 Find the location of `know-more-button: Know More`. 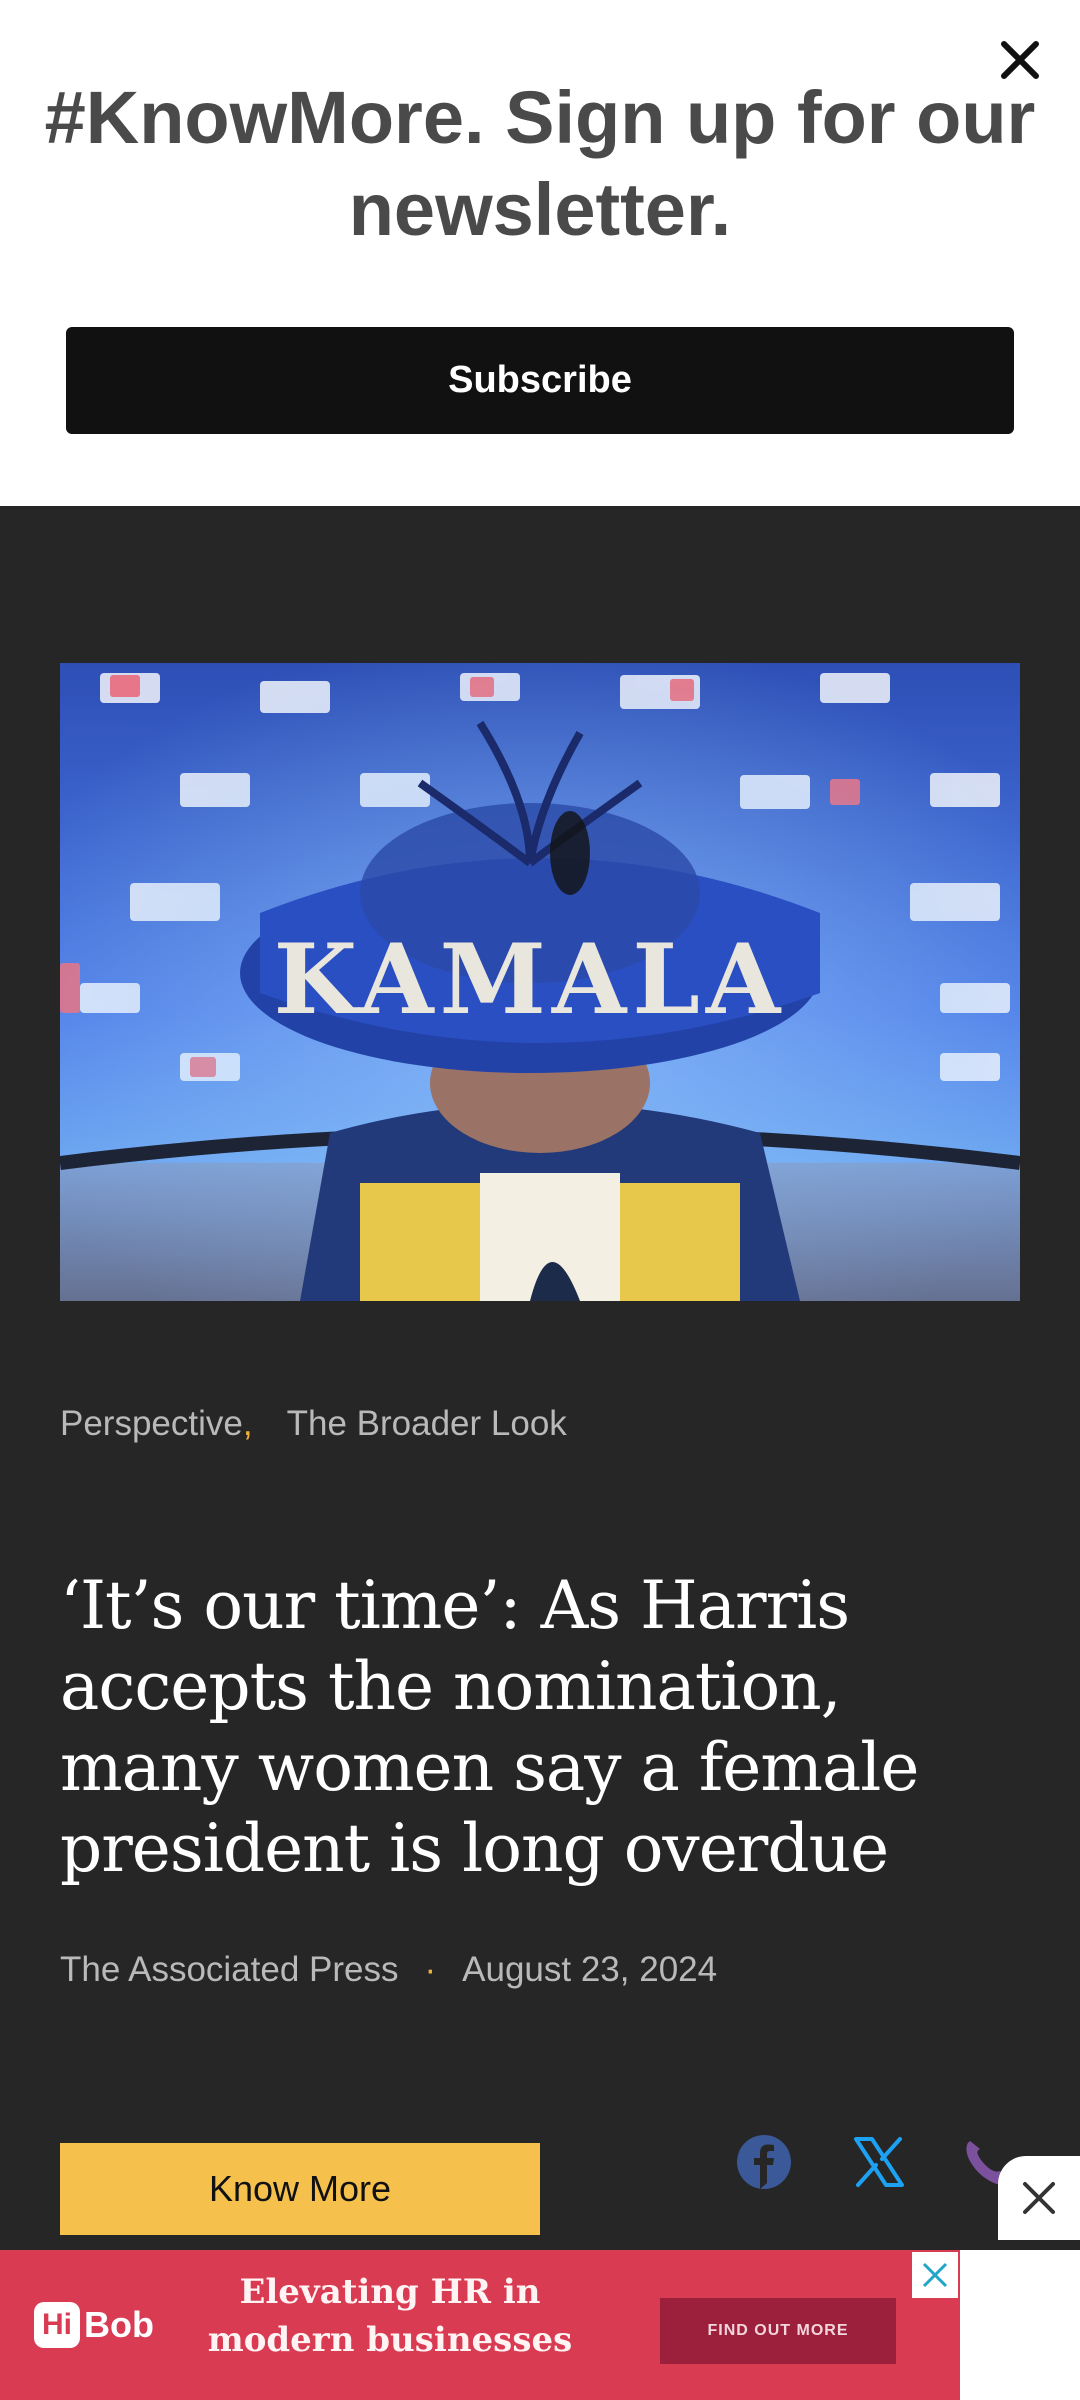

know-more-button: Know More is located at coordinates (300, 2189).